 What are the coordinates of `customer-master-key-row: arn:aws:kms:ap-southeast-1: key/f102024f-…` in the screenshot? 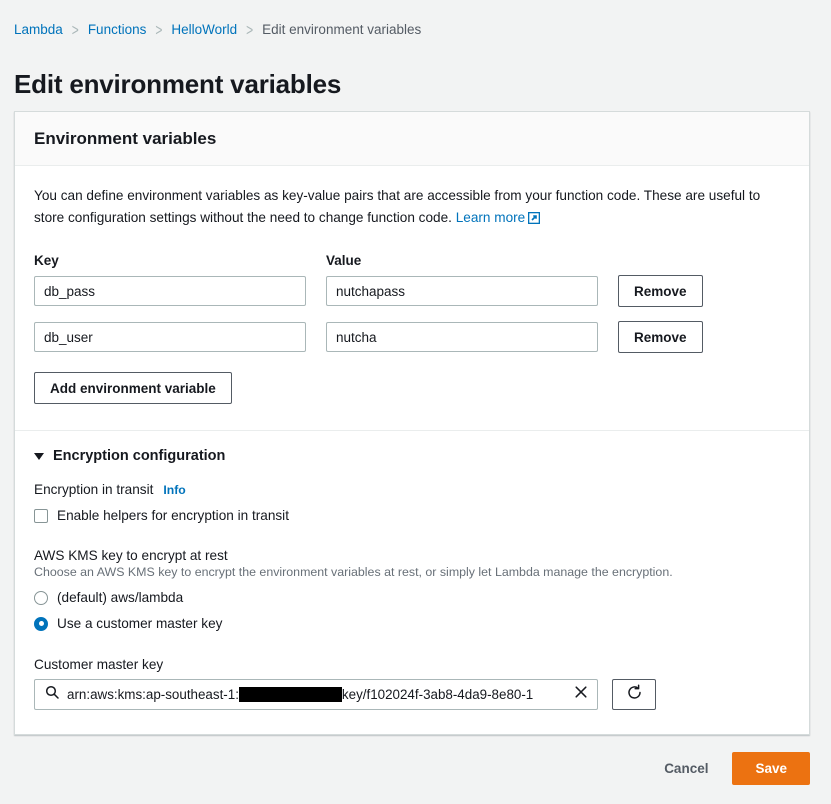 It's located at (412, 694).